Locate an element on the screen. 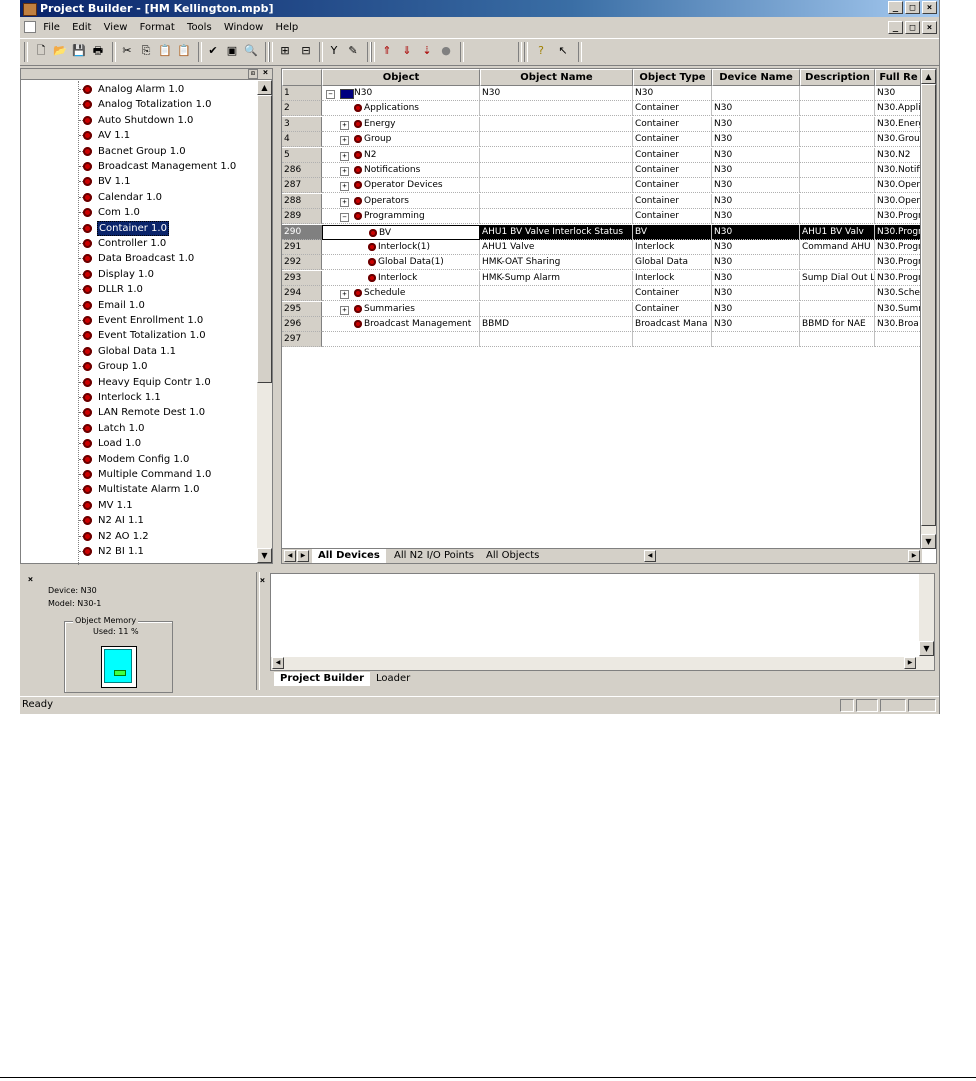 The height and width of the screenshot is (1081, 976). menu-format: Format is located at coordinates (157, 27).